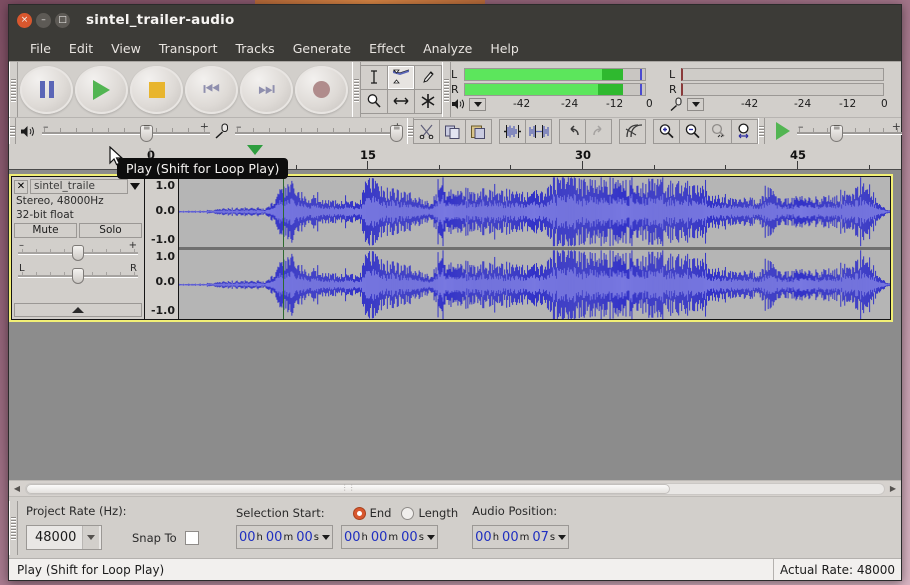 This screenshot has height=585, width=910. What do you see at coordinates (321, 89) in the screenshot?
I see `record-button` at bounding box center [321, 89].